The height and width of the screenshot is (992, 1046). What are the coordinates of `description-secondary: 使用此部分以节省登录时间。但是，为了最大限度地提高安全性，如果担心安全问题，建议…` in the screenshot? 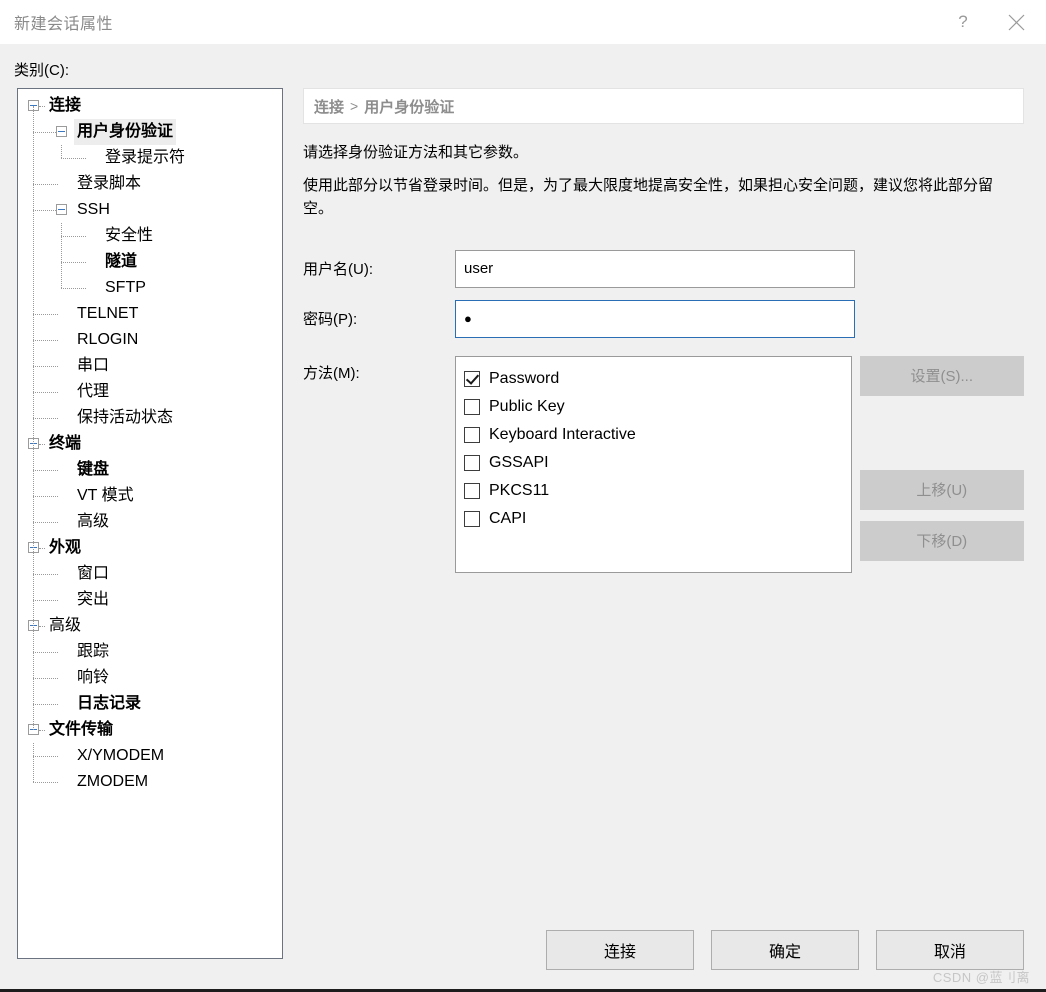 It's located at (648, 197).